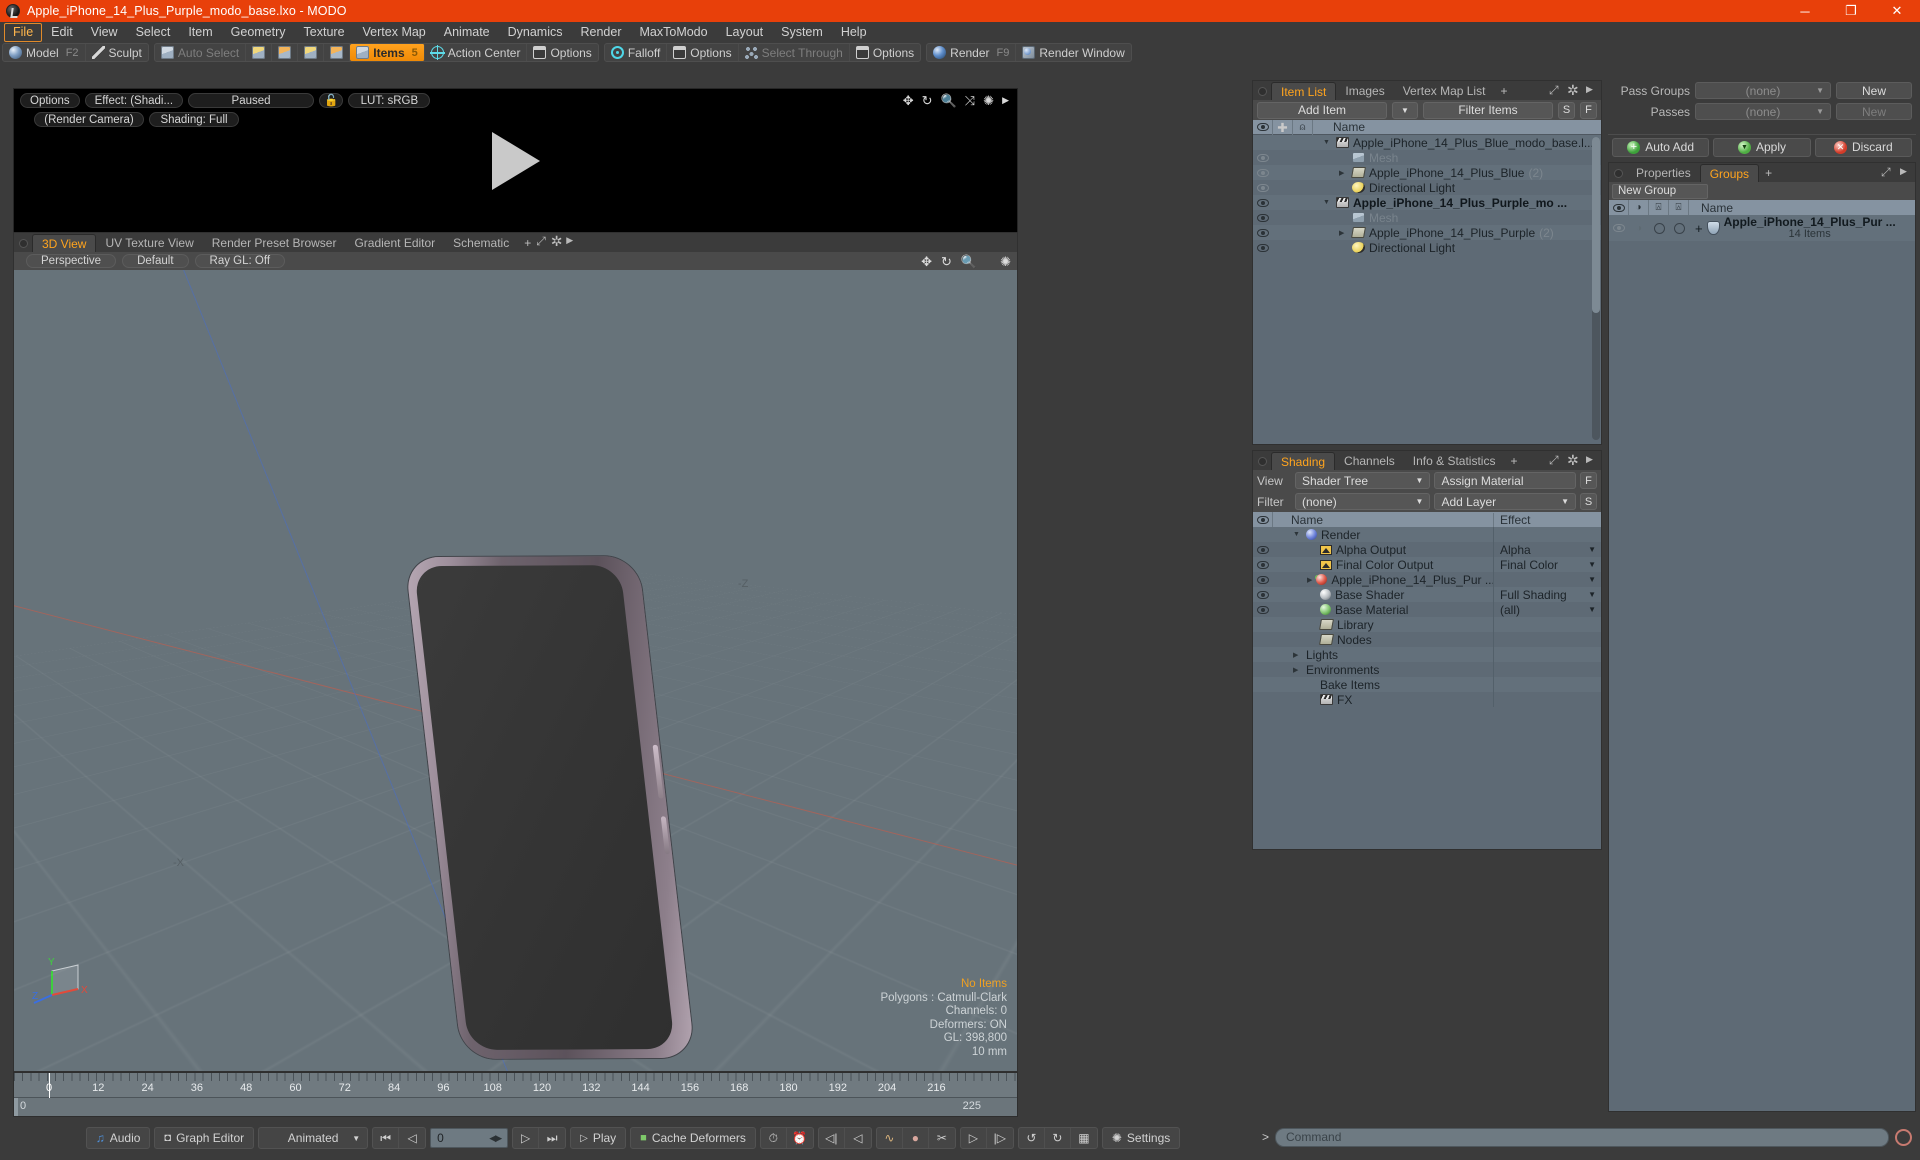 The image size is (1920, 1160). Describe the element at coordinates (1343, 173) in the screenshot. I see `row-disclosure-icon: ▶` at that location.